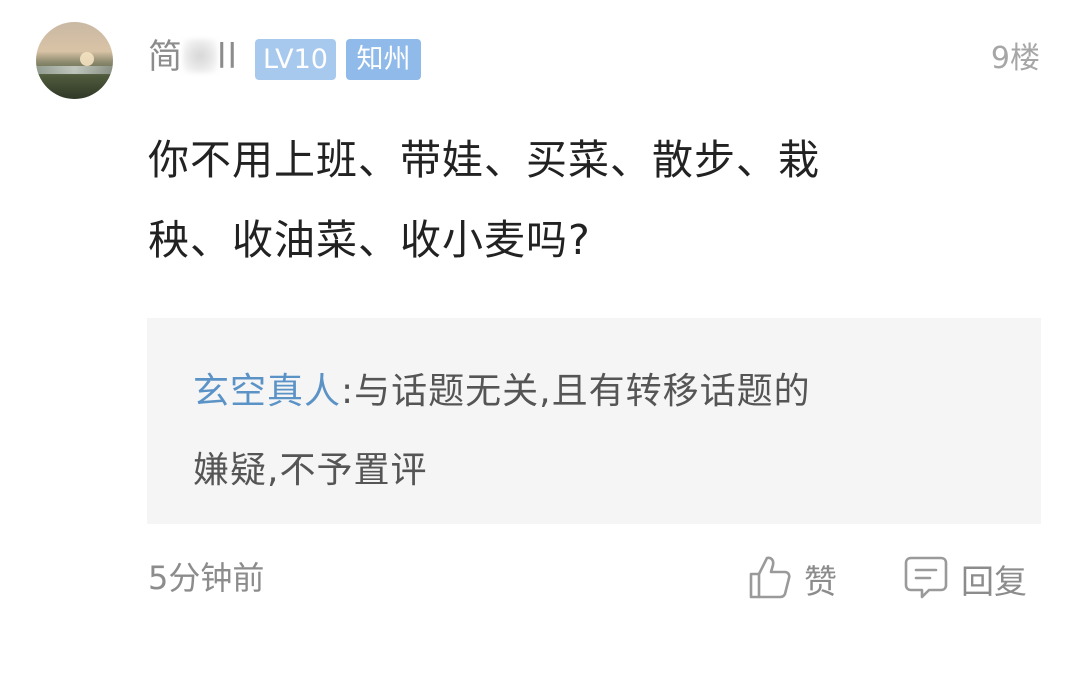 Image resolution: width=1080 pixels, height=675 pixels. Describe the element at coordinates (295, 59) in the screenshot. I see `level-badge: LV10` at that location.